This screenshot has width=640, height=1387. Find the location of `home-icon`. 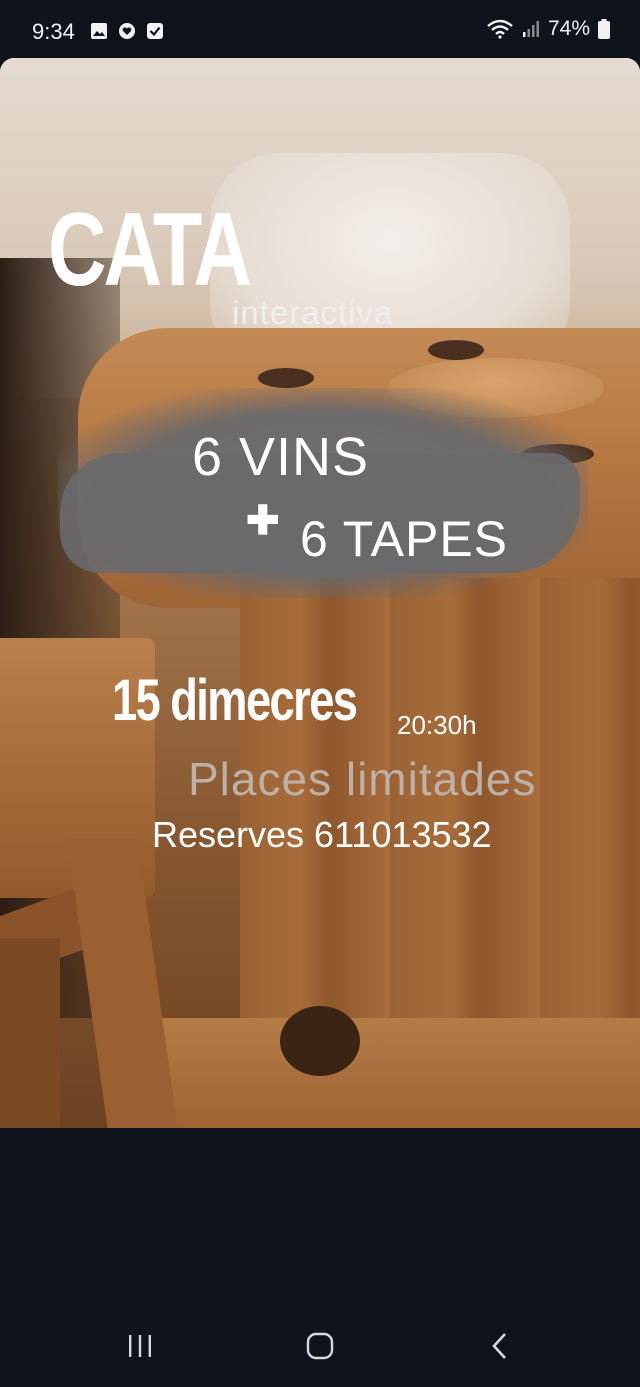

home-icon is located at coordinates (320, 1346).